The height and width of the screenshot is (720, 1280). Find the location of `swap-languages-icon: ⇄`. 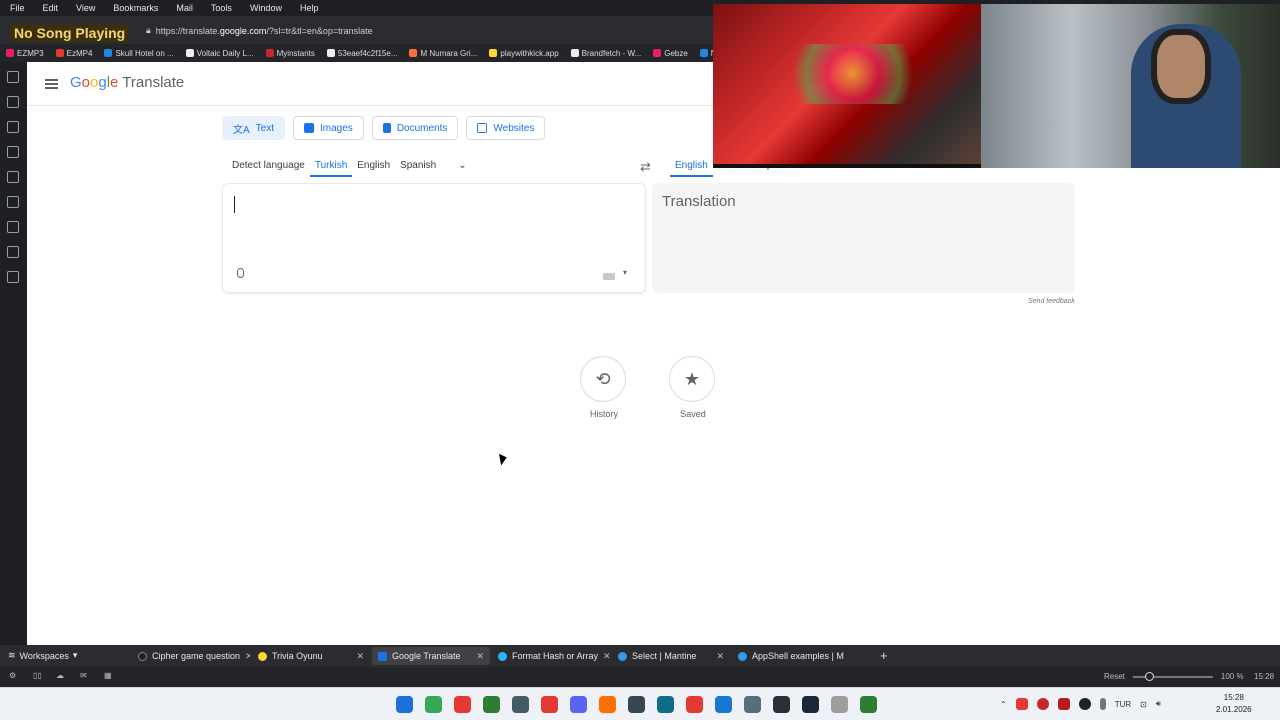

swap-languages-icon: ⇄ is located at coordinates (645, 167).